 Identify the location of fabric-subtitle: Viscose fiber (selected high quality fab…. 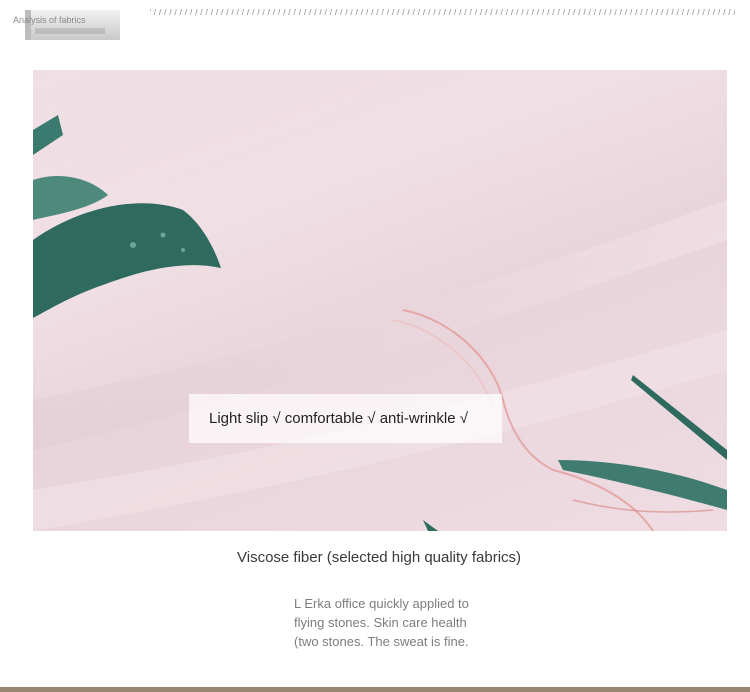
(379, 557).